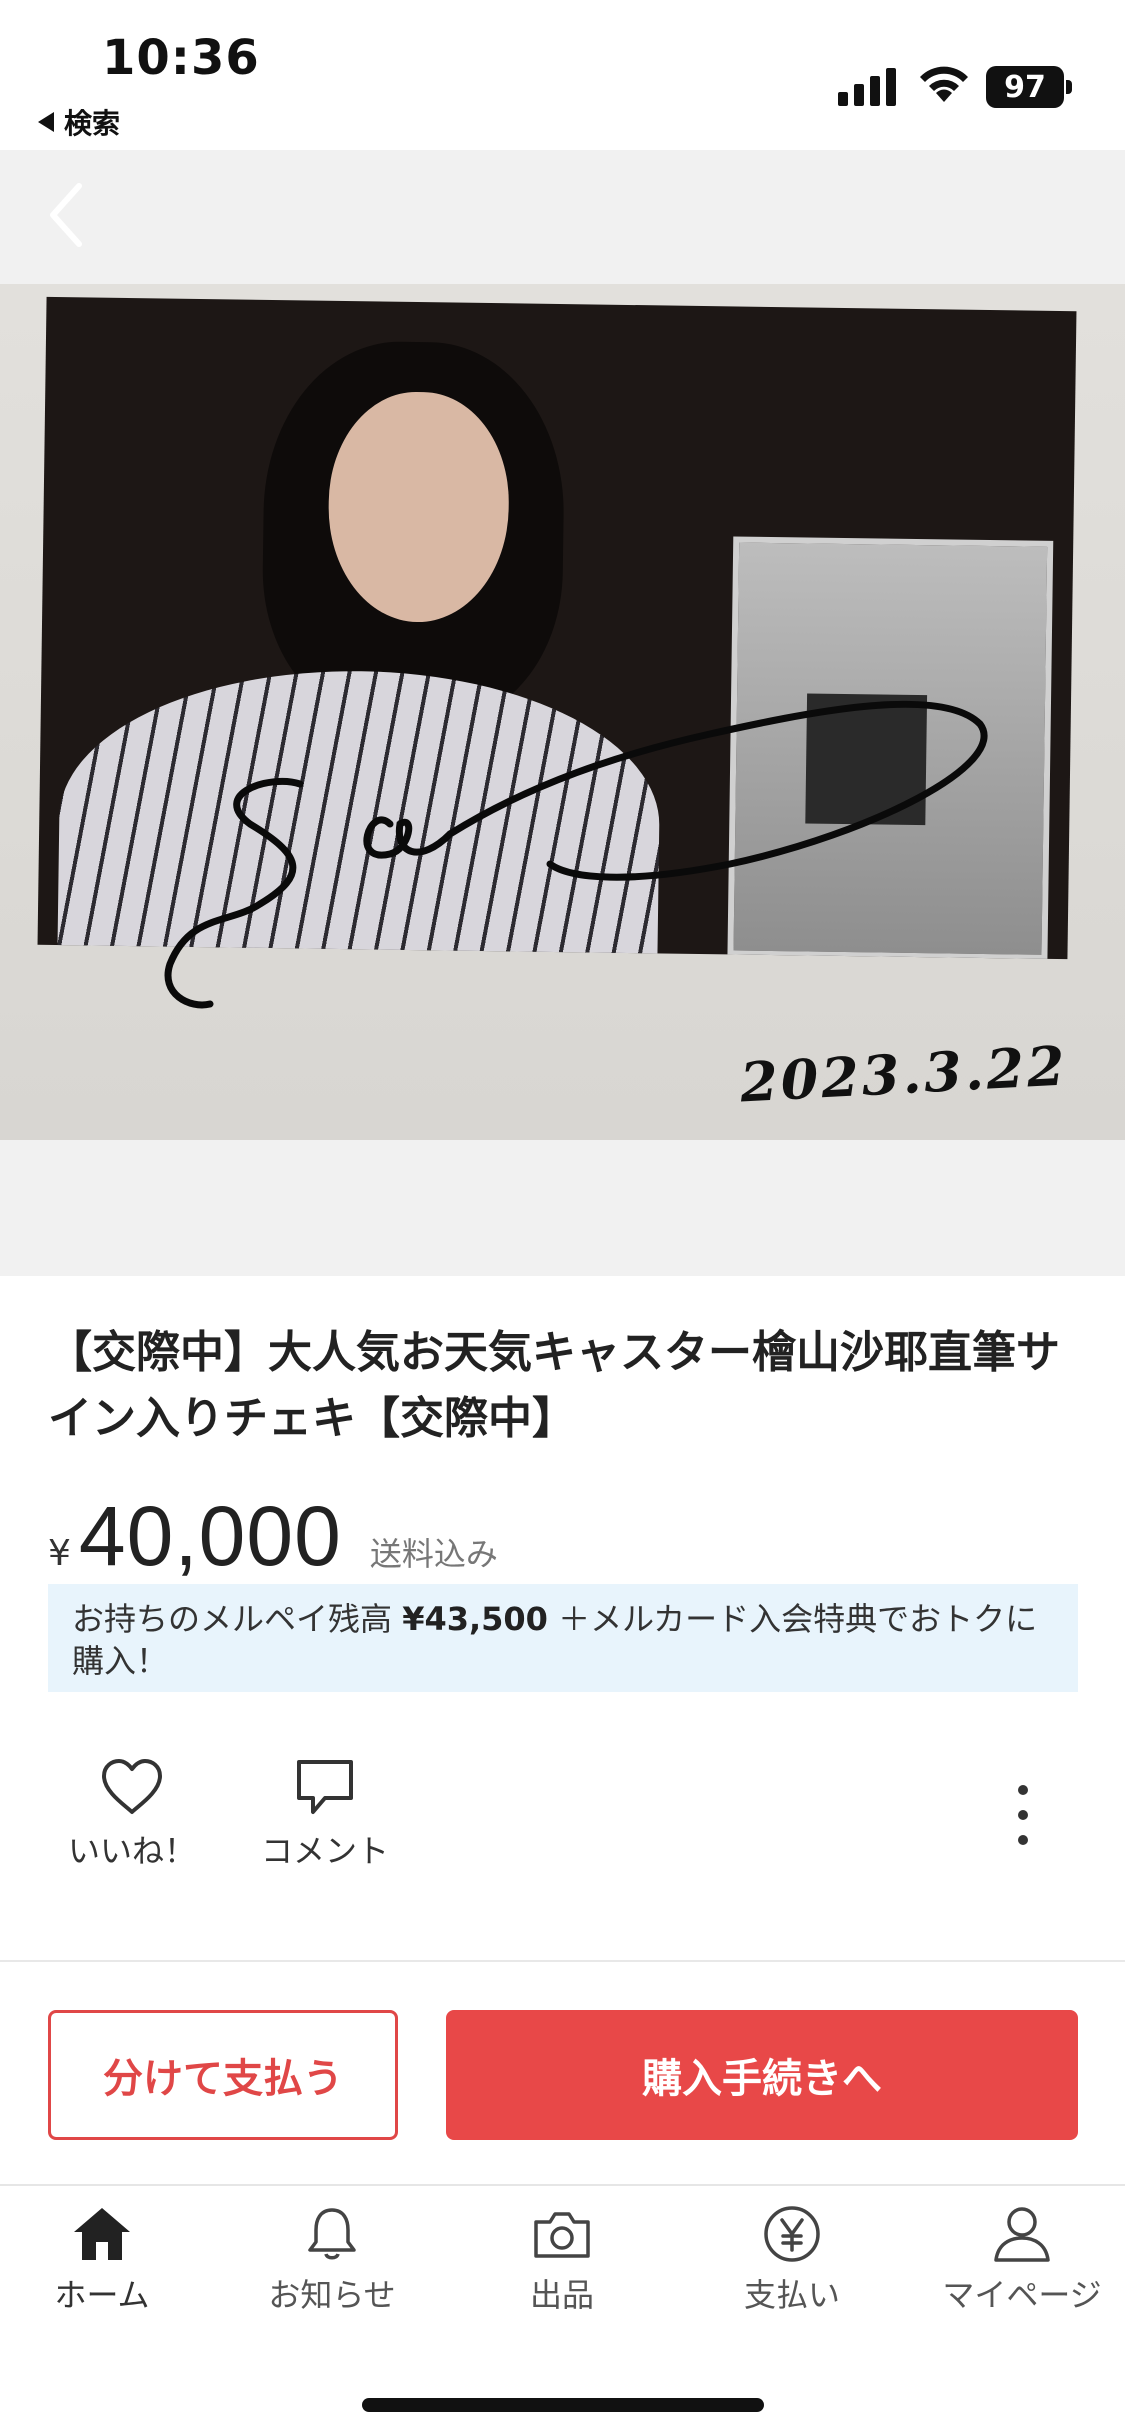 The height and width of the screenshot is (2436, 1125). What do you see at coordinates (332, 2234) in the screenshot?
I see `bell-icon` at bounding box center [332, 2234].